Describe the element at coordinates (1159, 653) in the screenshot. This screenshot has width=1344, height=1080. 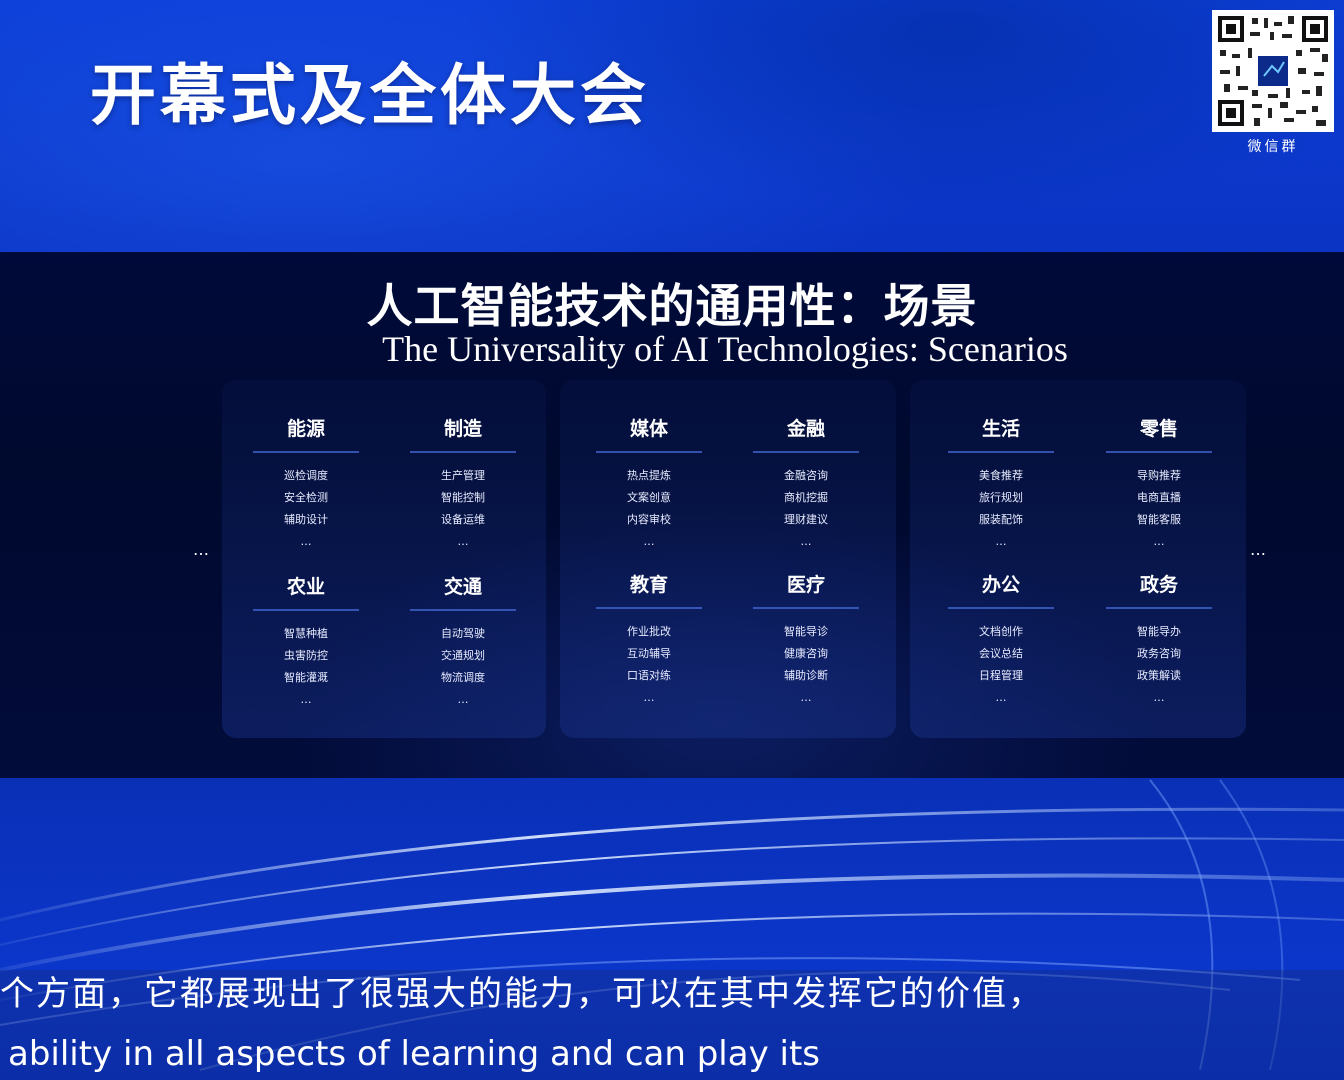
I see `scenario-item: 政务咨询` at that location.